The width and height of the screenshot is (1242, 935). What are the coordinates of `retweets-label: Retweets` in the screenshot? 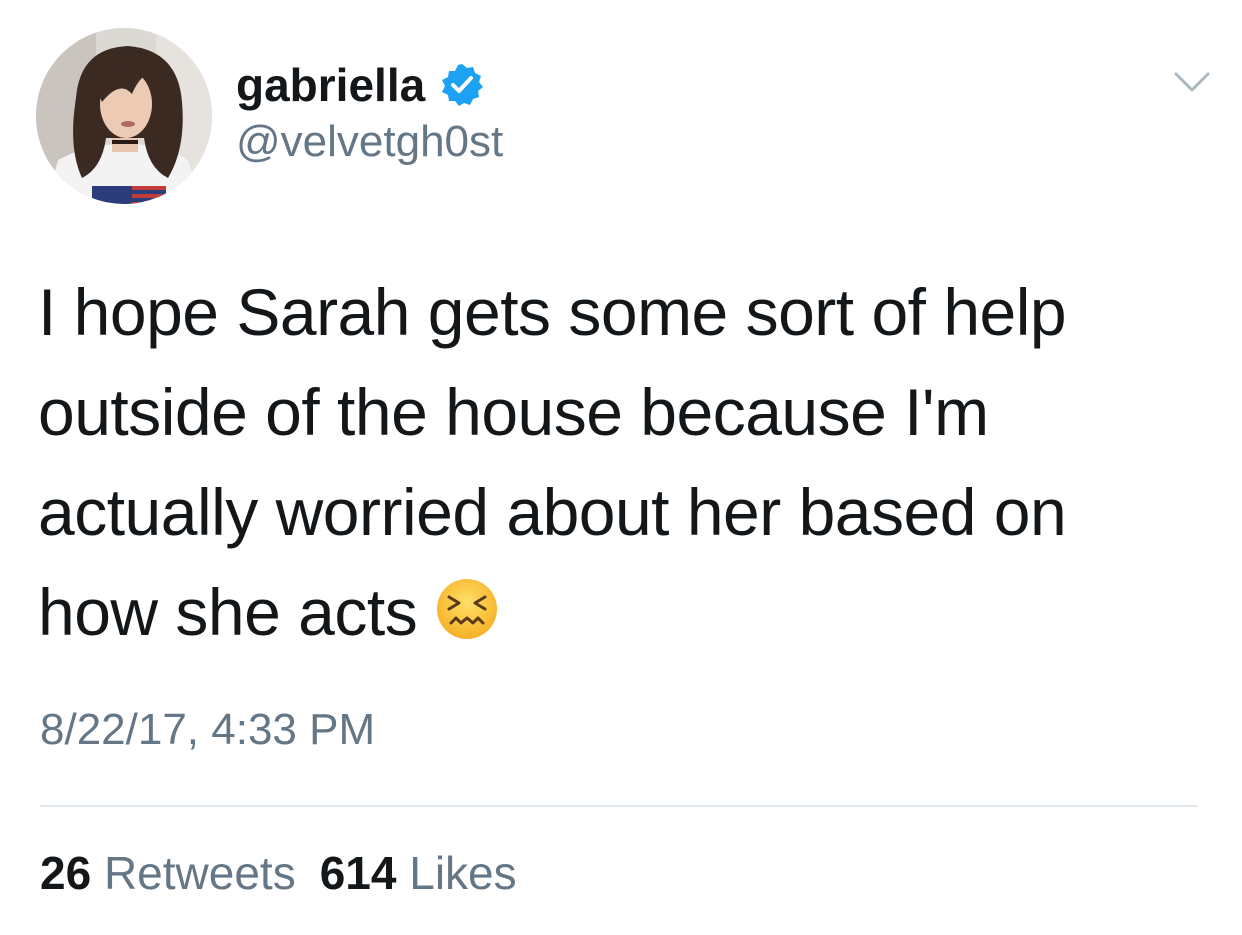 It's located at (199, 873).